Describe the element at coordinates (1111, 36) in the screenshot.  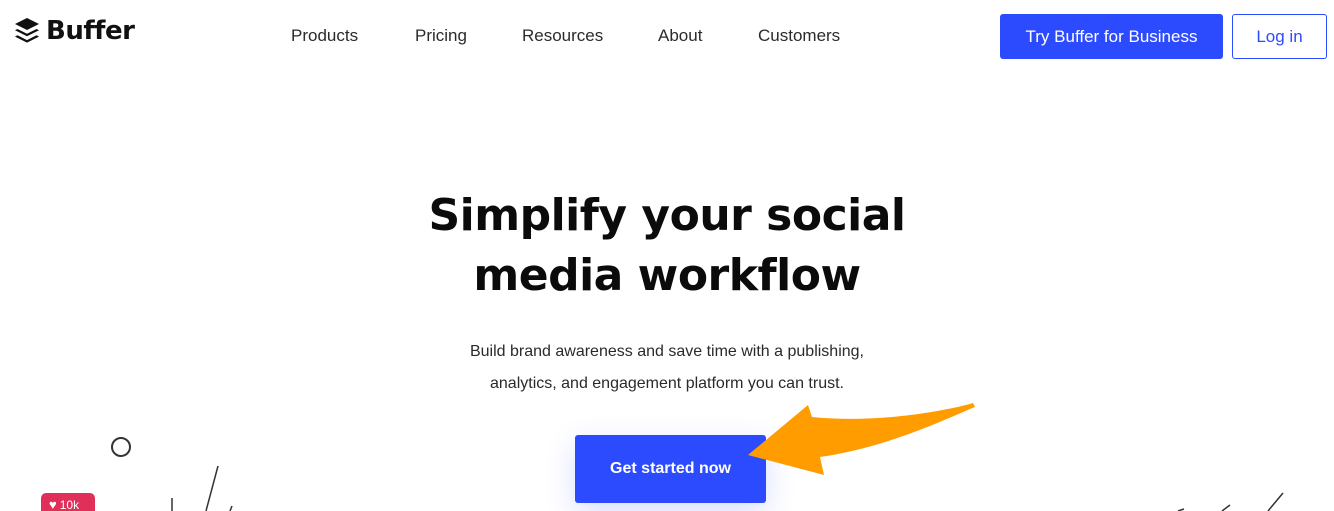
I see `try-buffer-for-business-button: Try Buffer for Business` at that location.